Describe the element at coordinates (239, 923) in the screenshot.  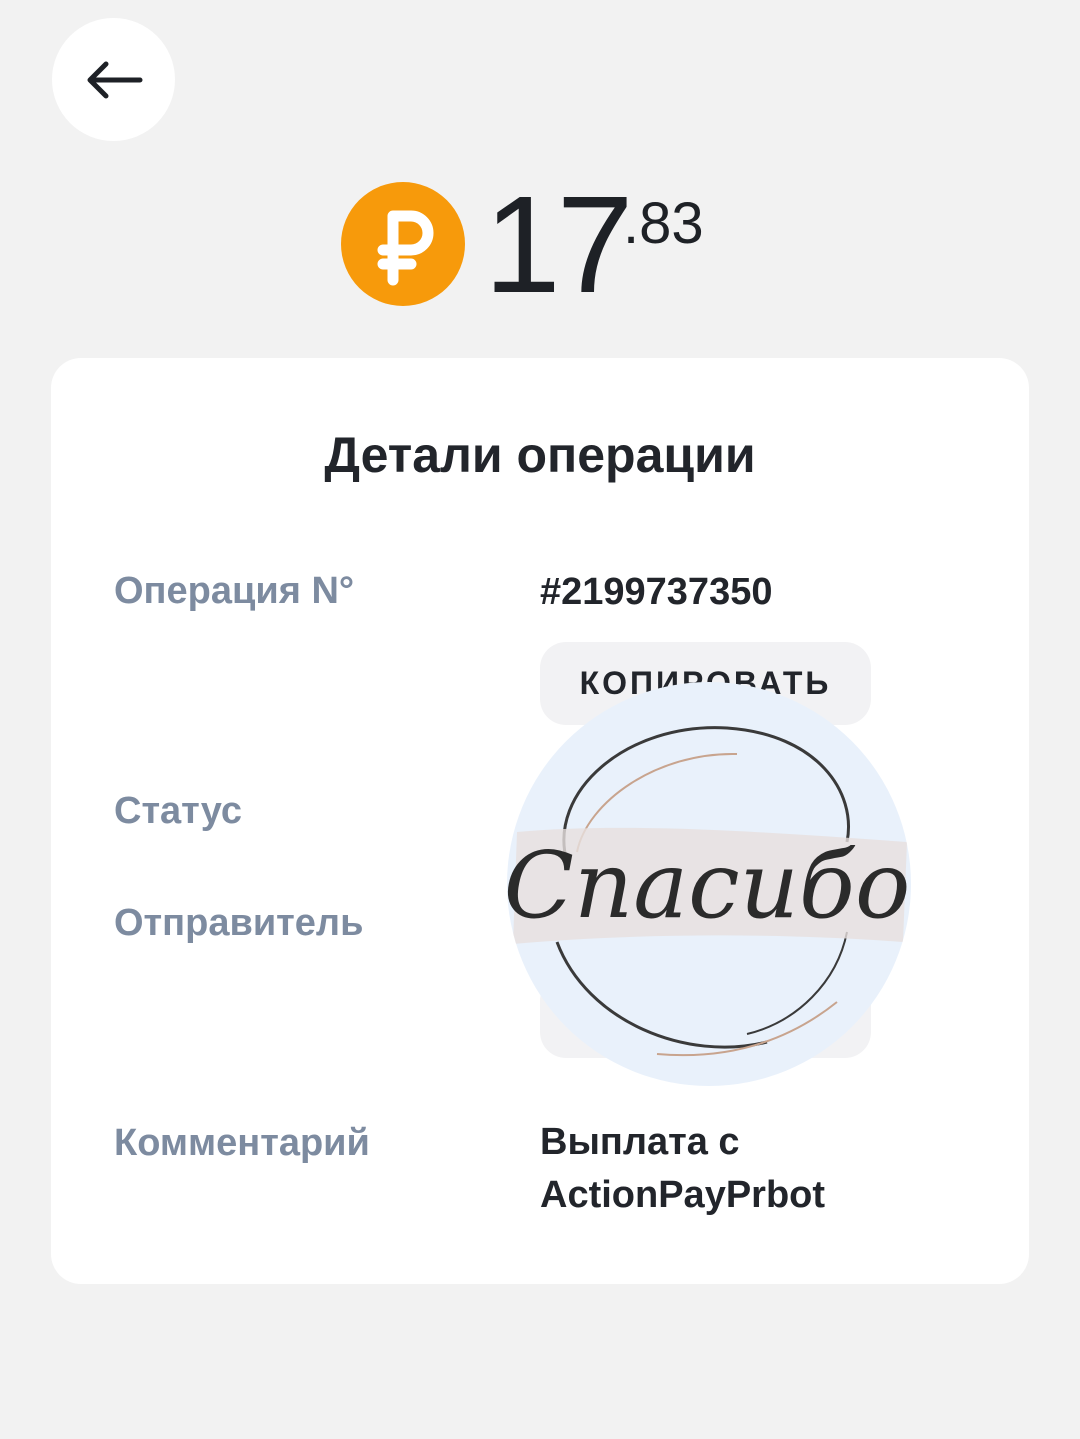
I see `sender-label: Отправитель` at that location.